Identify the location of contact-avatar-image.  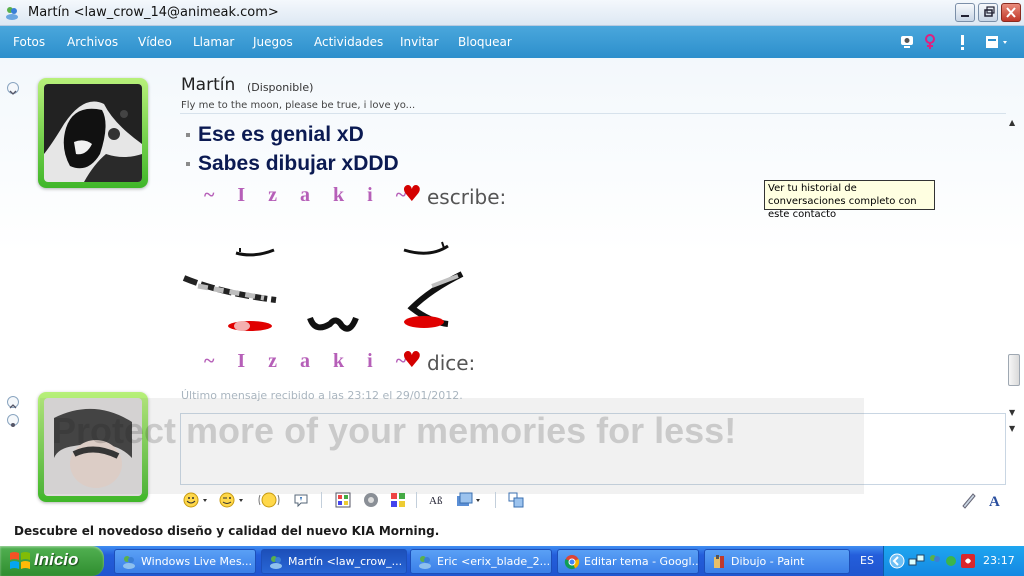
(93, 133).